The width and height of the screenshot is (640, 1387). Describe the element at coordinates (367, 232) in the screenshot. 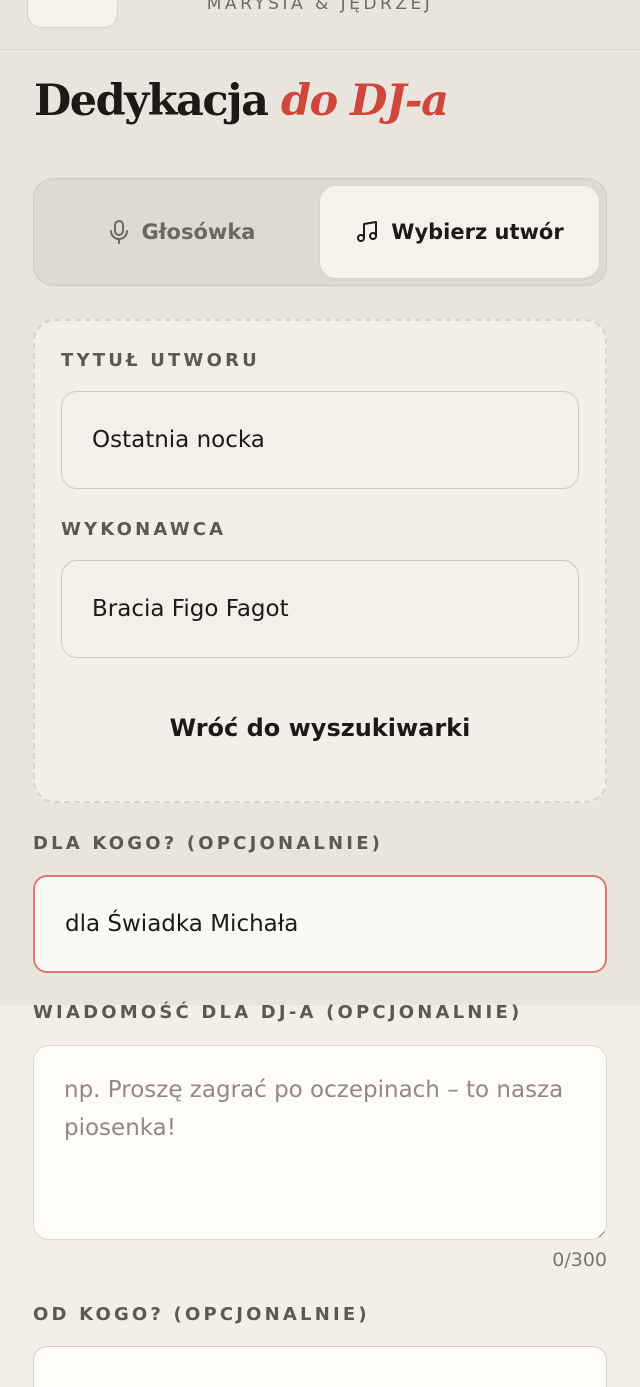

I see `music-note-icon` at that location.